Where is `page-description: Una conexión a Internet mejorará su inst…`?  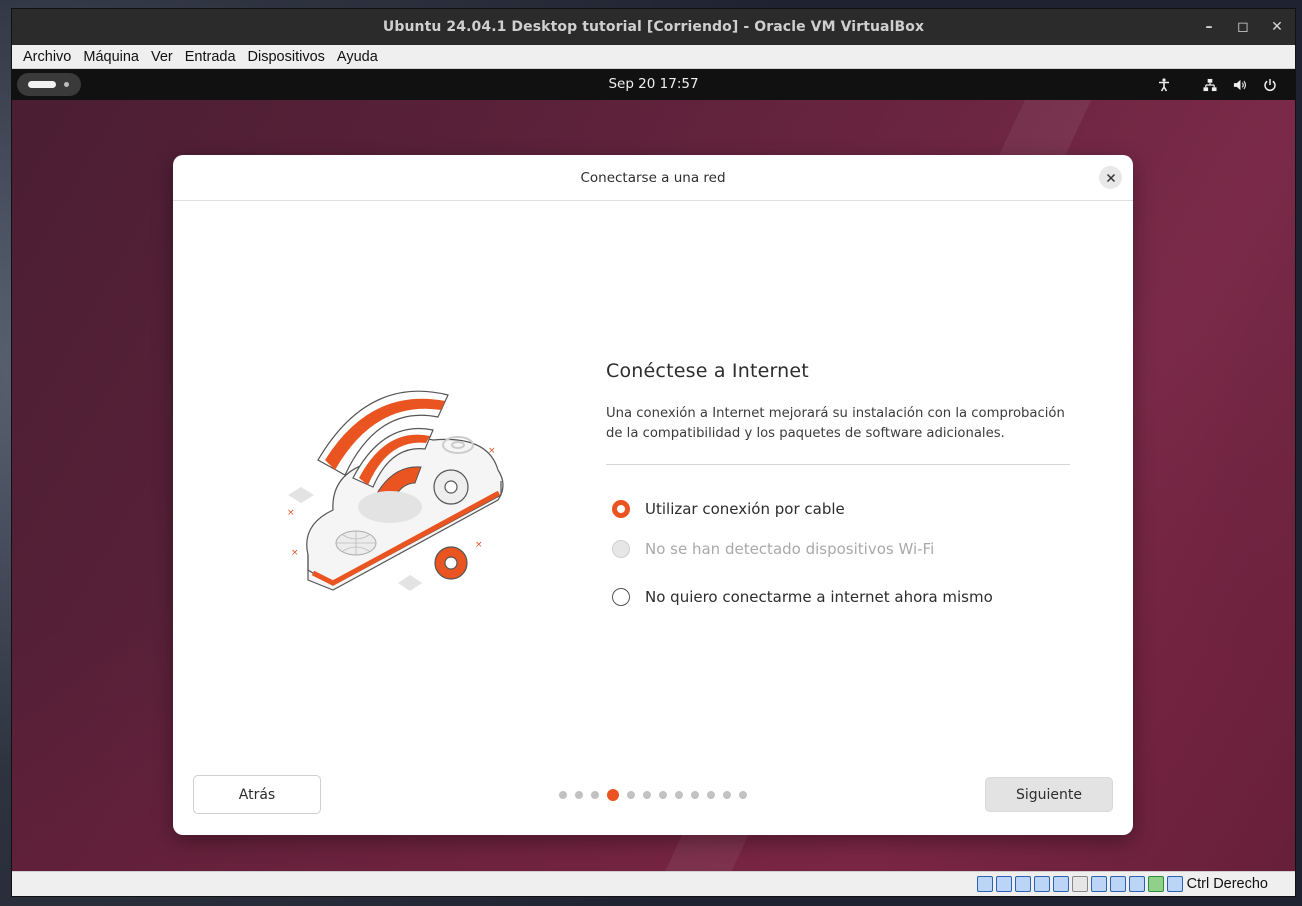
page-description: Una conexión a Internet mejorará su inst… is located at coordinates (835, 423).